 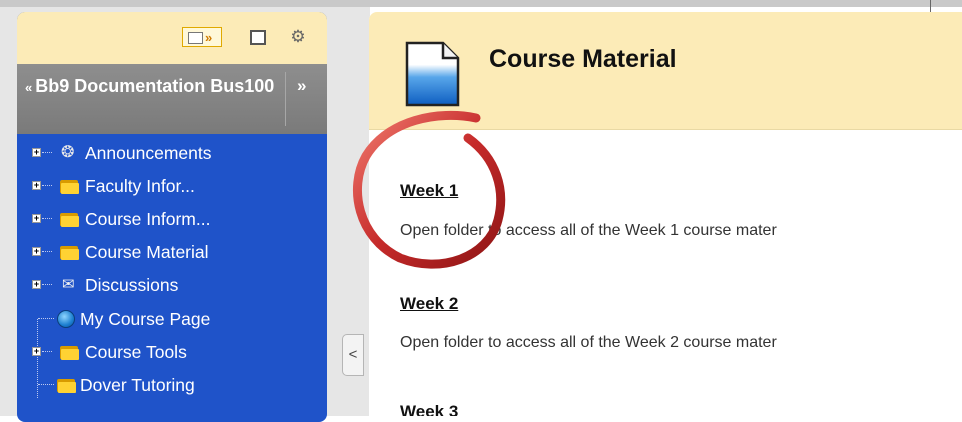 I want to click on menu-item-discussions: + ✉ Discussions, so click(x=172, y=286).